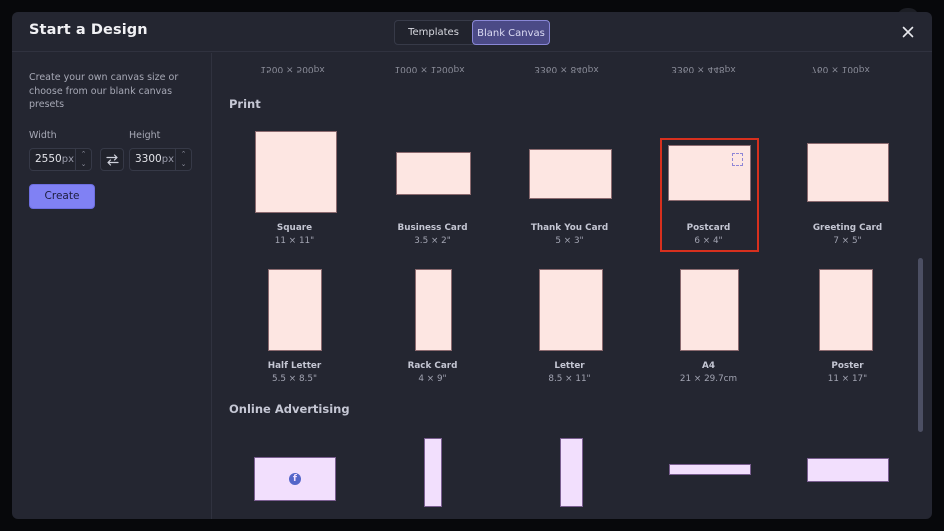 The image size is (944, 531). I want to click on width-label: Width, so click(43, 135).